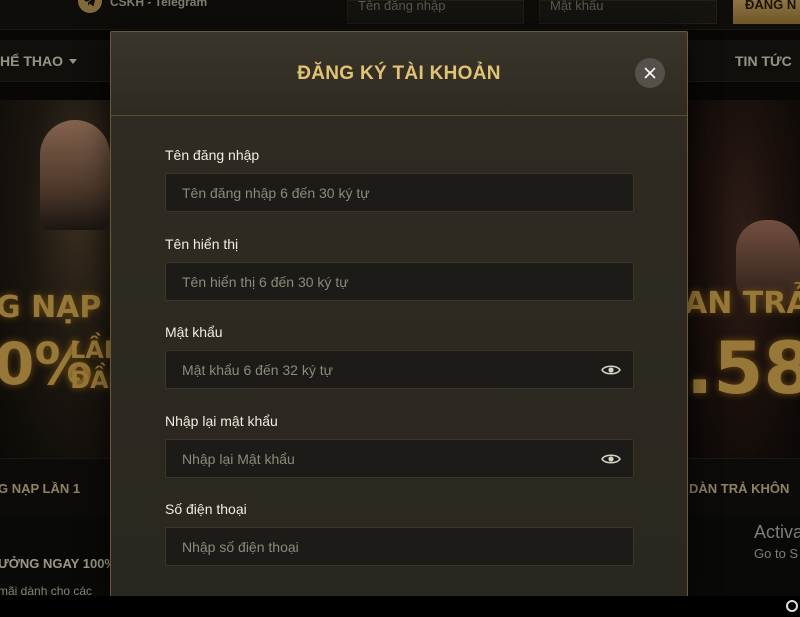 Image resolution: width=800 pixels, height=617 pixels. I want to click on modal-header: ĐĂNG KÝ TÀI KHOẢN, so click(399, 74).